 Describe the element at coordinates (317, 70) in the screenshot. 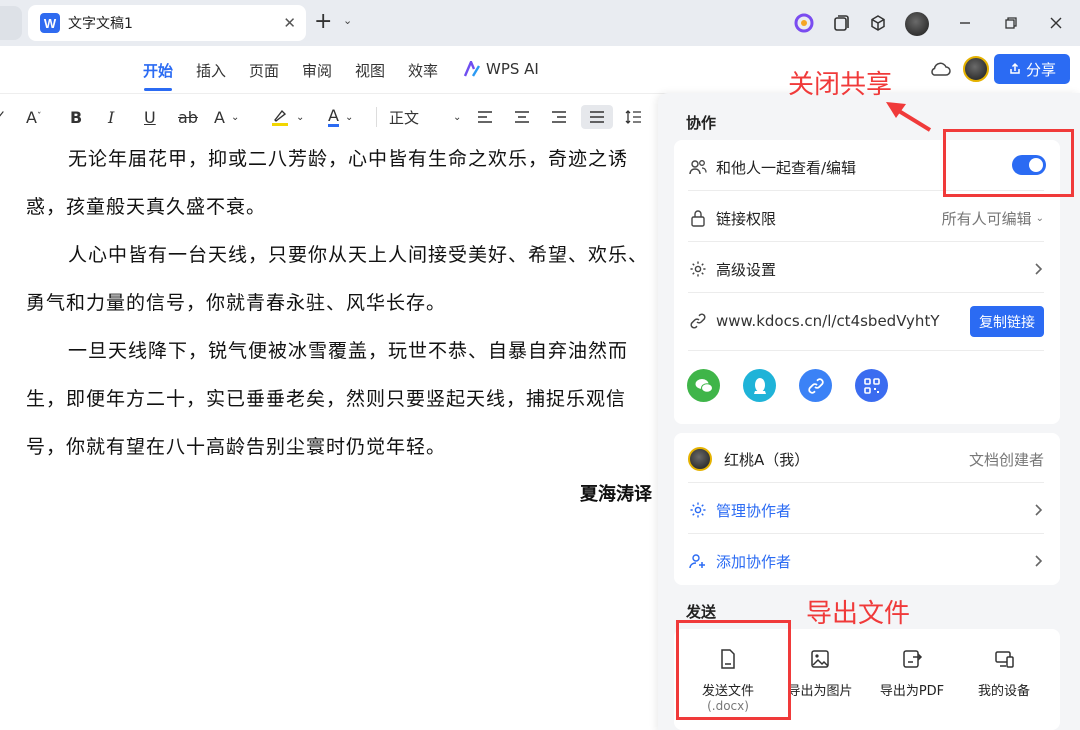

I see `menu-review: 审阅` at that location.